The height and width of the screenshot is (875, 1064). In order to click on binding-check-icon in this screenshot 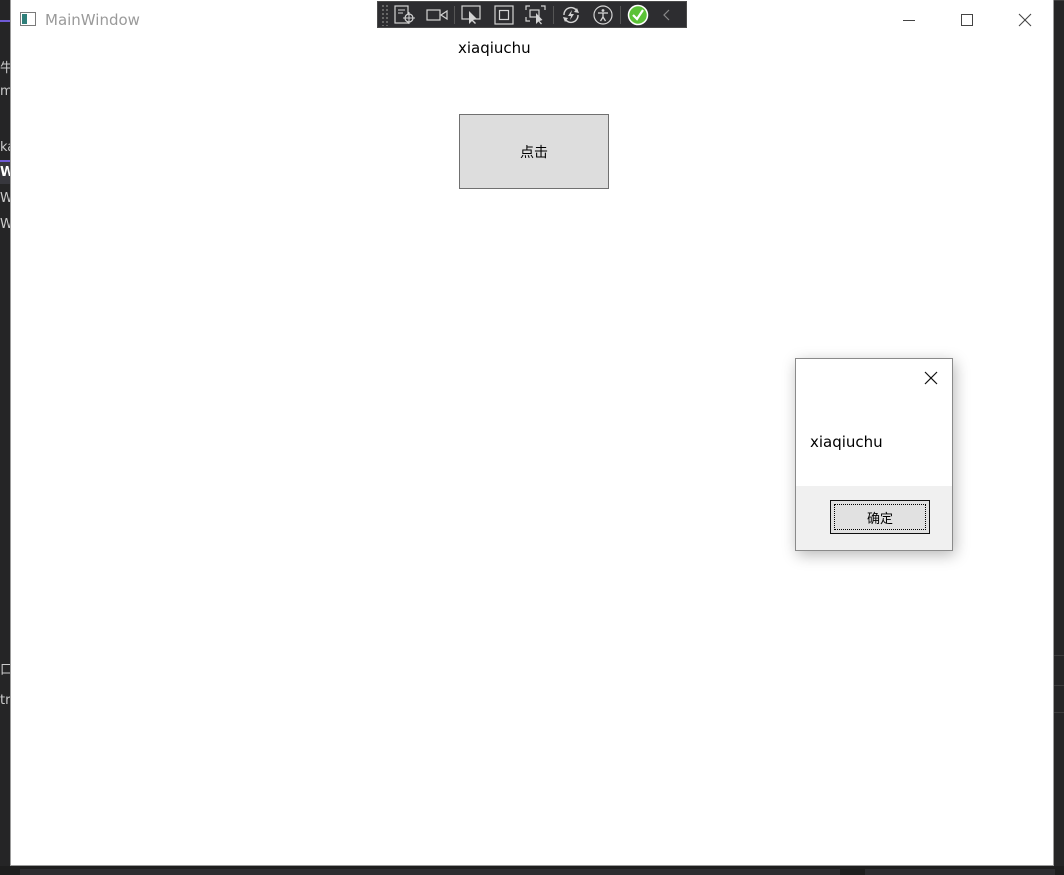, I will do `click(638, 14)`.